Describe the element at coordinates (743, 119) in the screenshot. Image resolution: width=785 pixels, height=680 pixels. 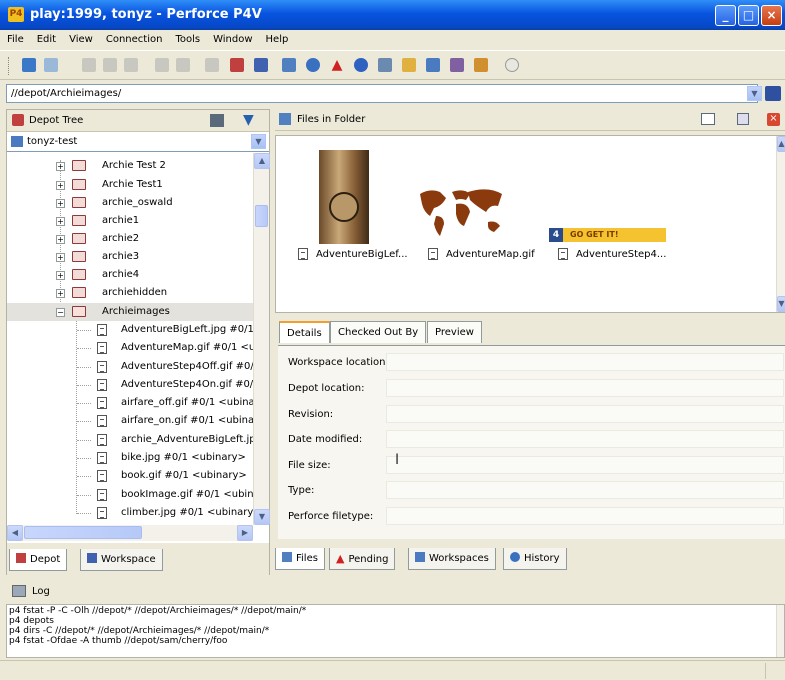
I see `window-toggle-icon` at that location.